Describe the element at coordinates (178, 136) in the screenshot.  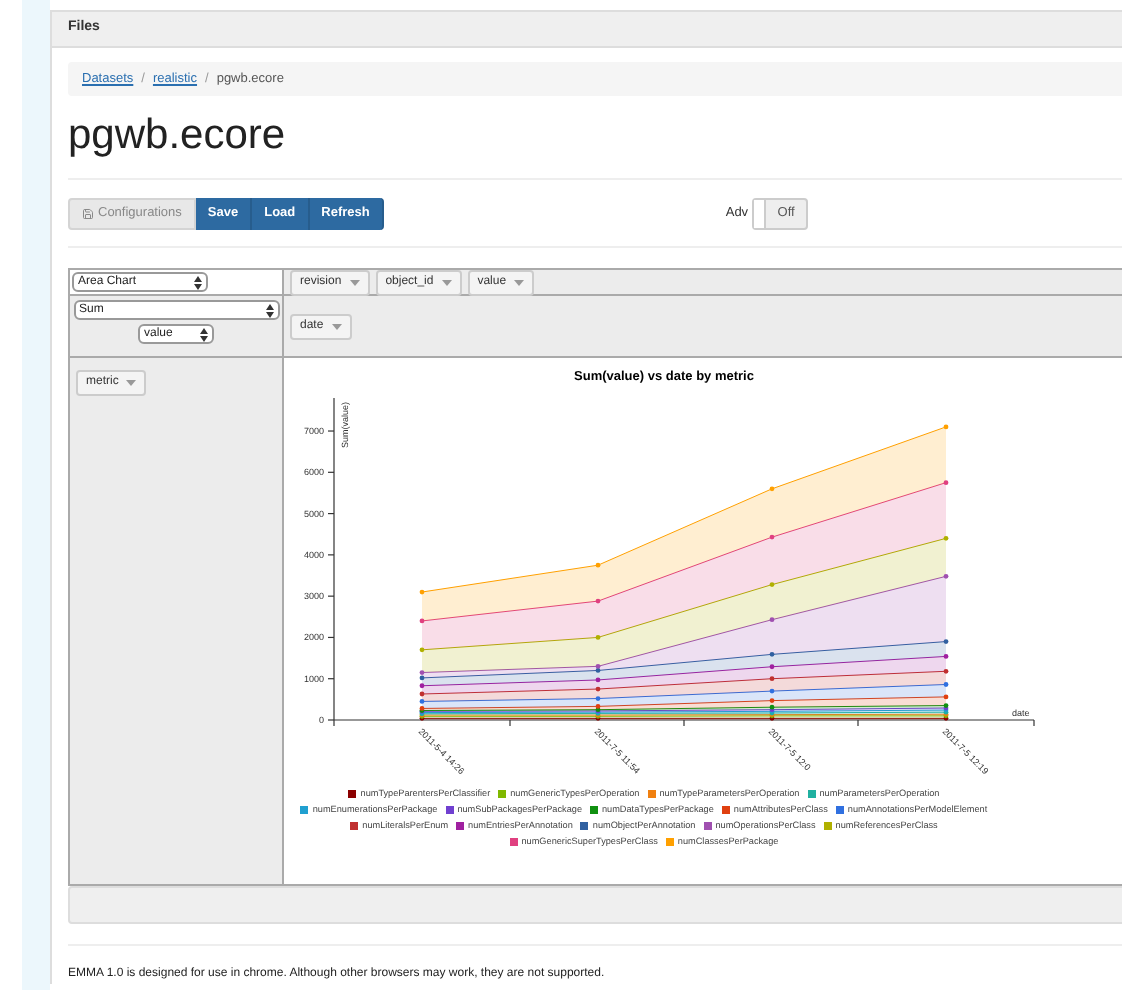
I see `page-title: pgwb.ecore` at that location.